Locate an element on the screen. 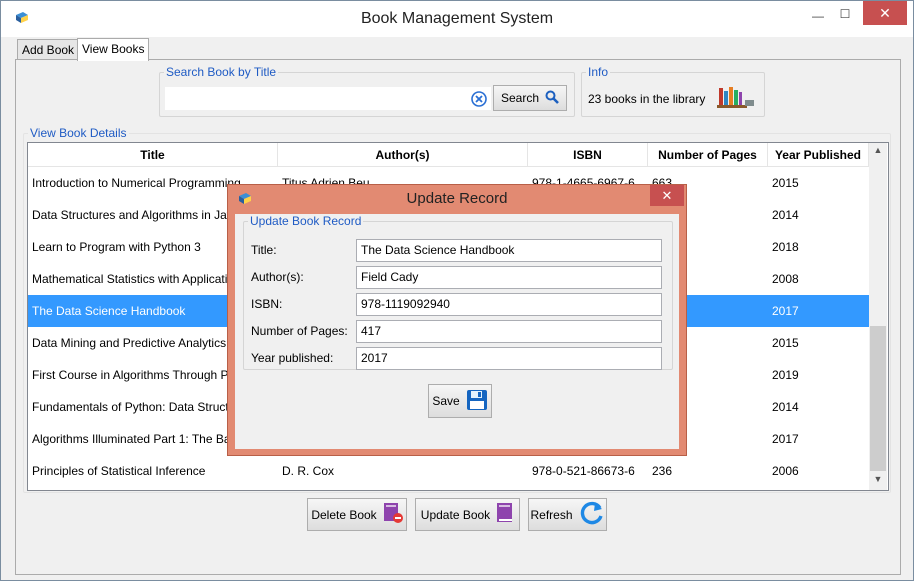 This screenshot has height=581, width=914. close-button: ✕ is located at coordinates (885, 13).